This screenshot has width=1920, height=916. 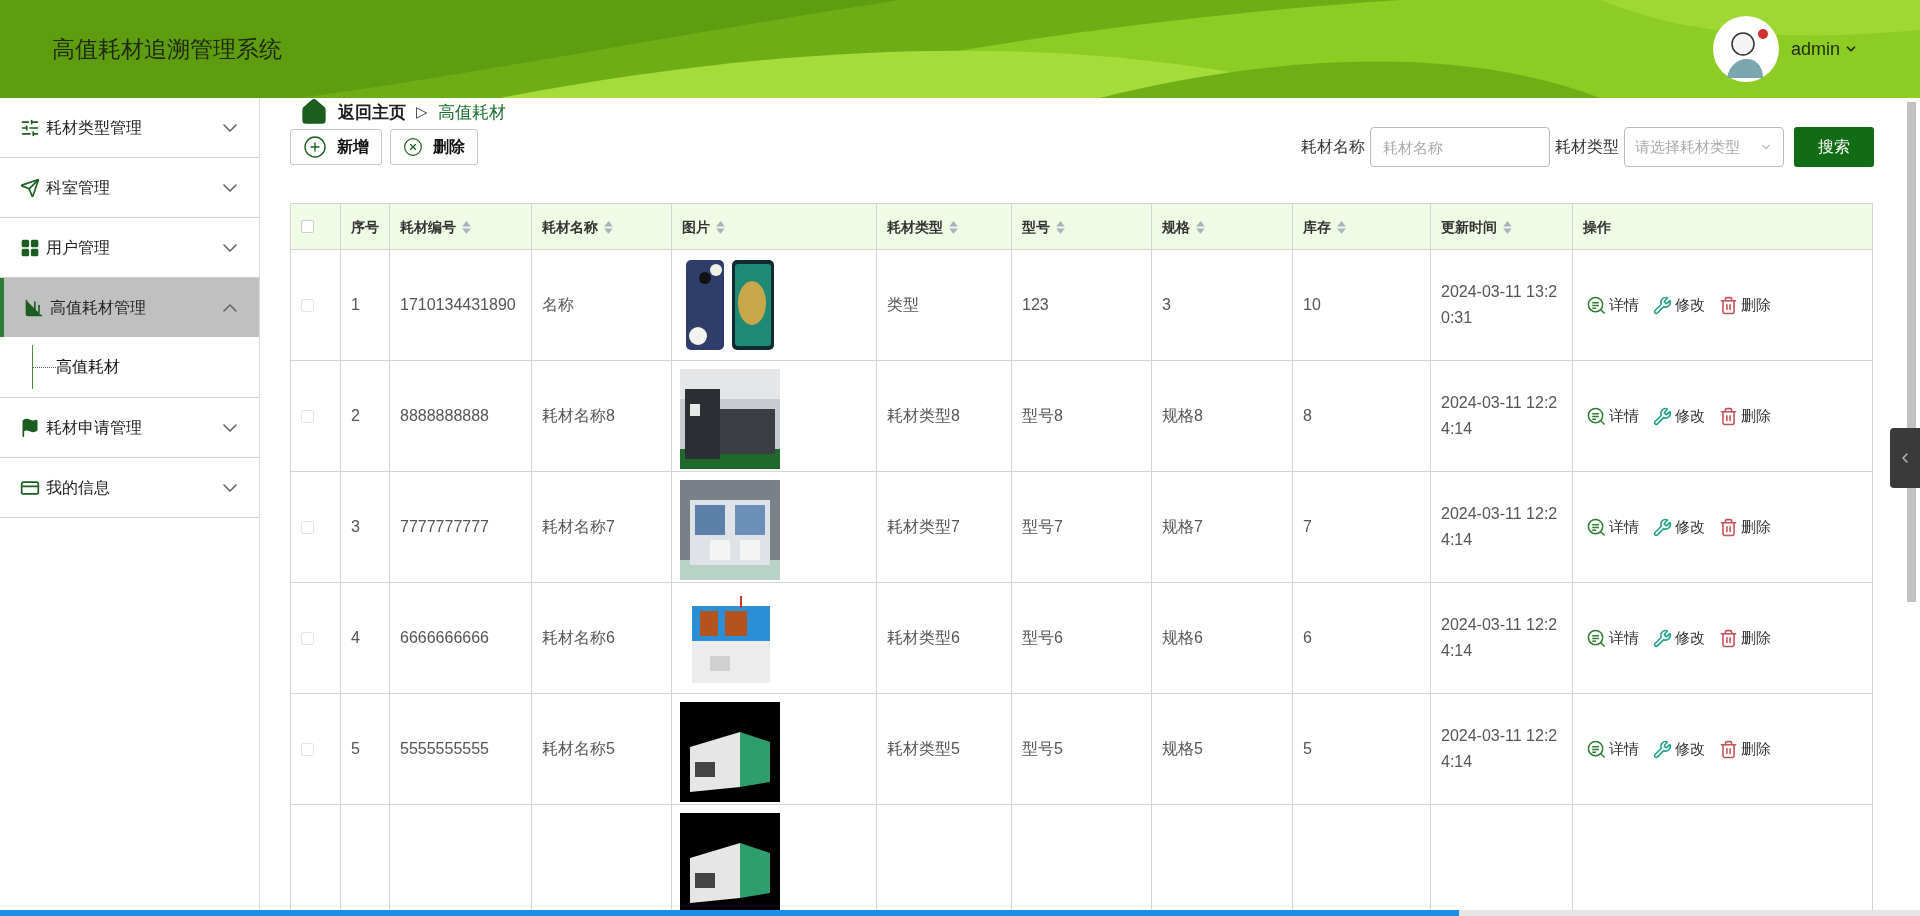 What do you see at coordinates (444, 748) in the screenshot?
I see `table-cell: 5555555555` at bounding box center [444, 748].